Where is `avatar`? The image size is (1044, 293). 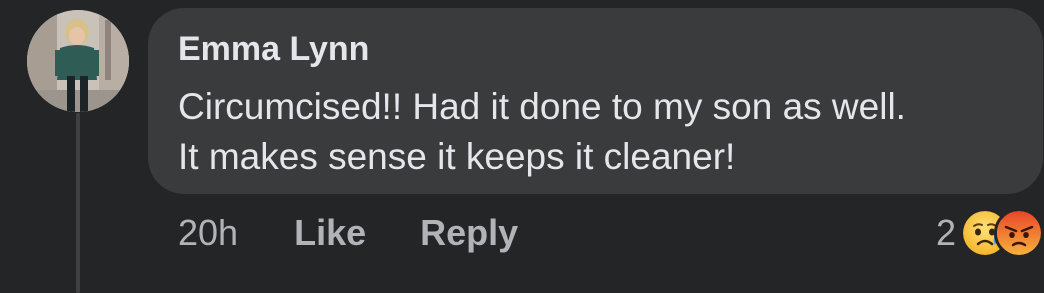 avatar is located at coordinates (78, 61).